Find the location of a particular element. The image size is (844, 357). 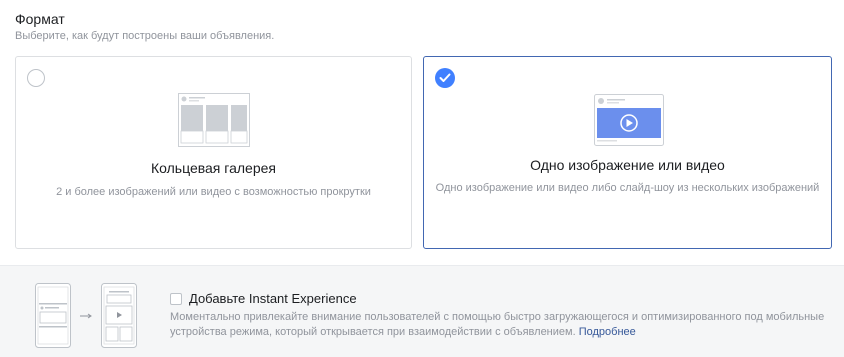

instant-experience-checkbox is located at coordinates (176, 299).